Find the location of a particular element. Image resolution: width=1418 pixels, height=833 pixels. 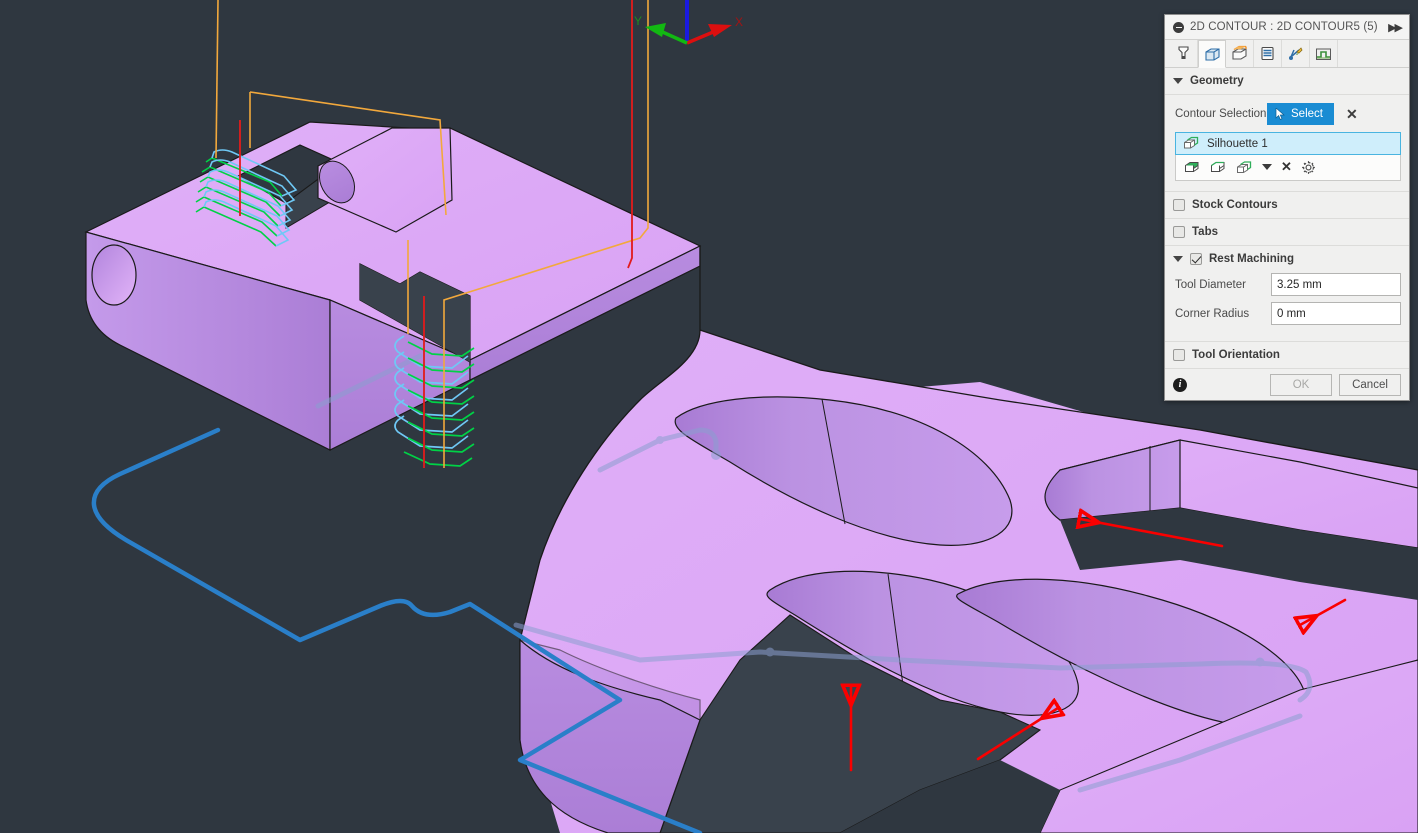

dialog-footer: i OK Cancel is located at coordinates (1287, 384).